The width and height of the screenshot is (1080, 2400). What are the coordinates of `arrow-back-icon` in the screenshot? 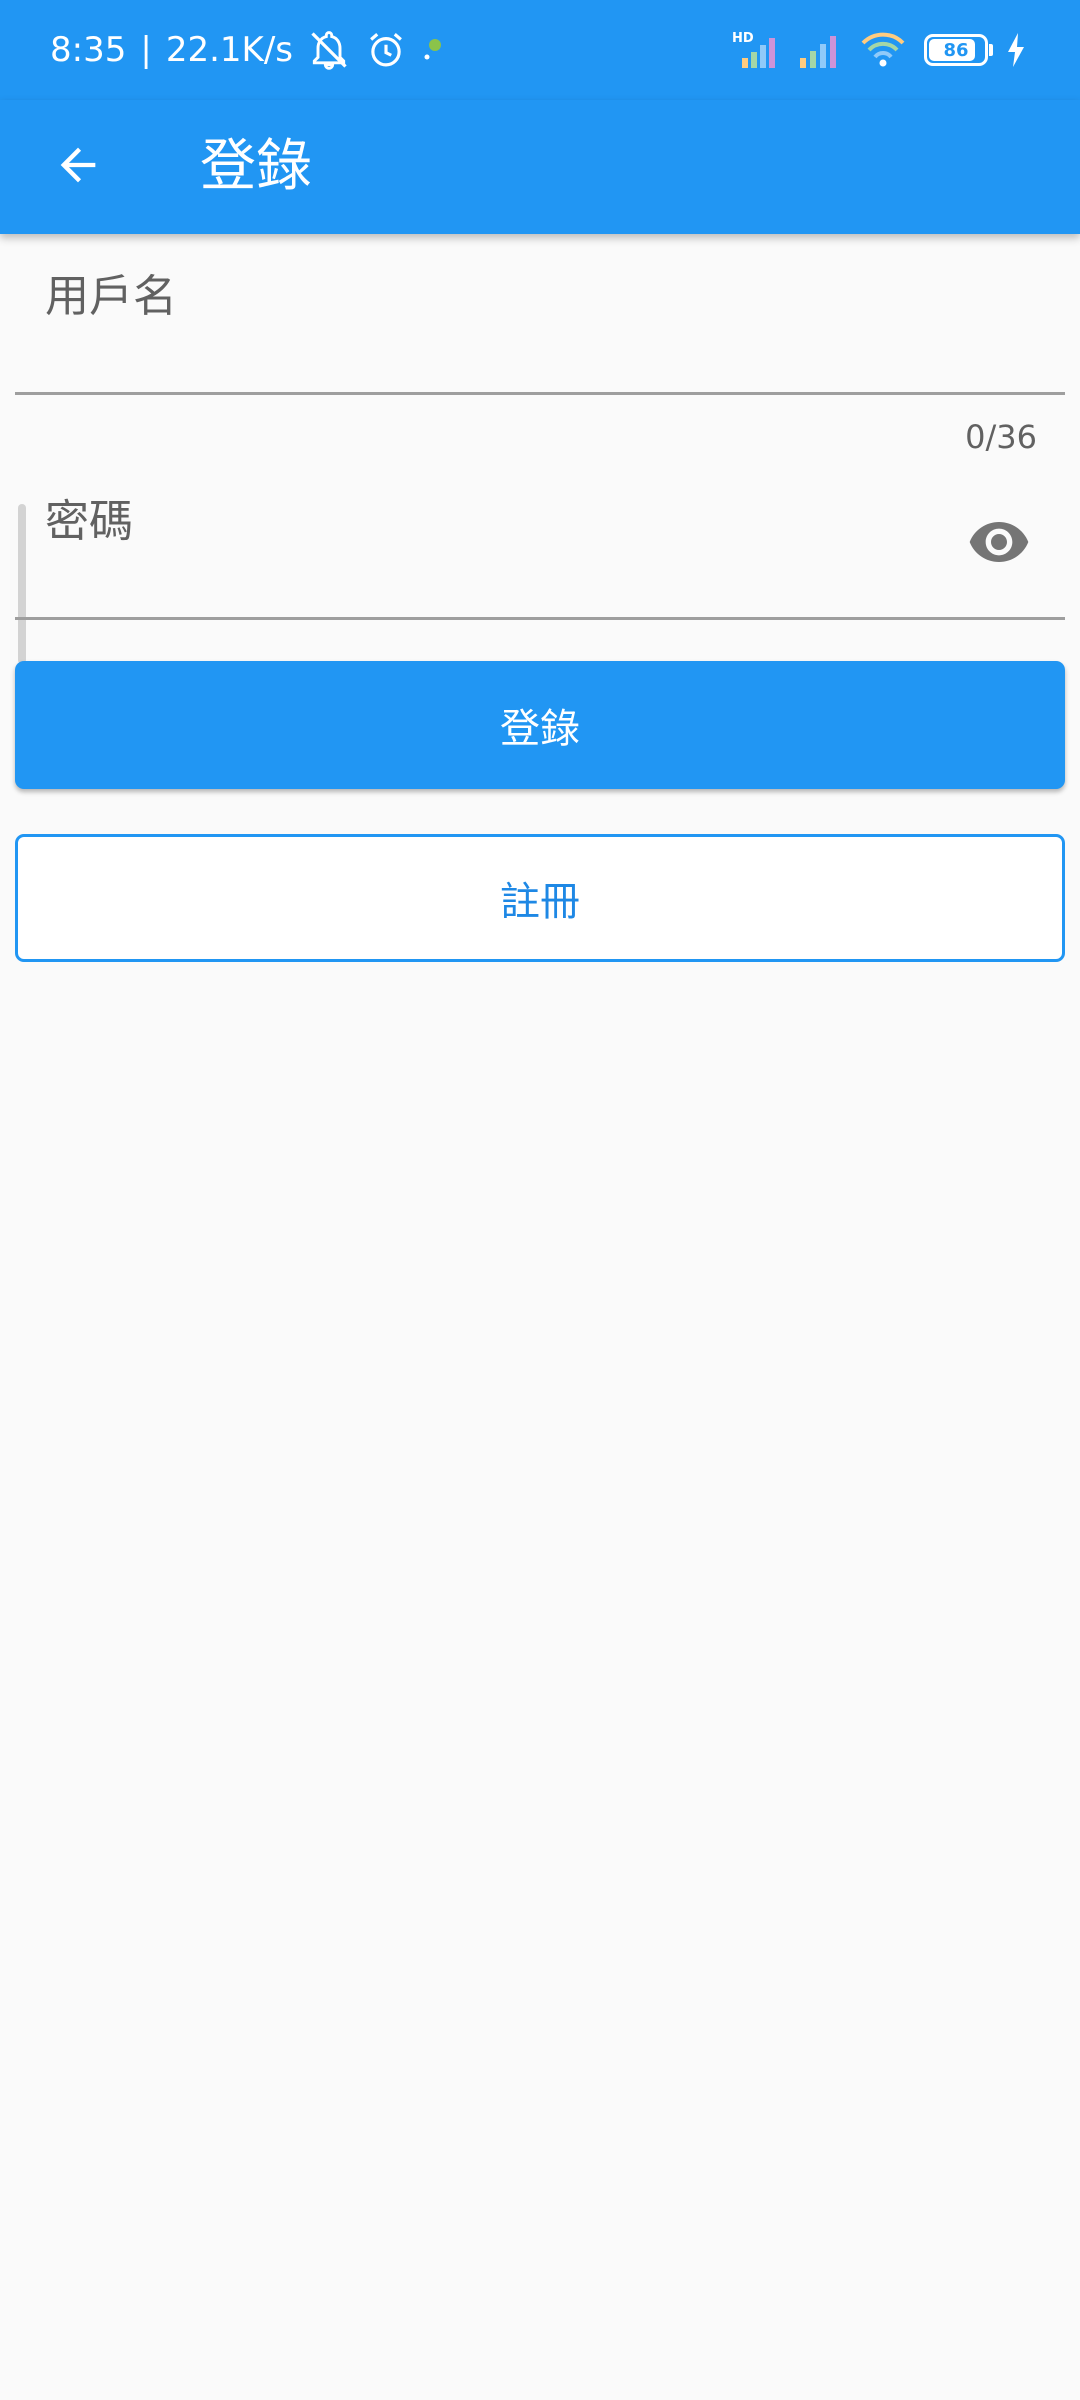 It's located at (78, 167).